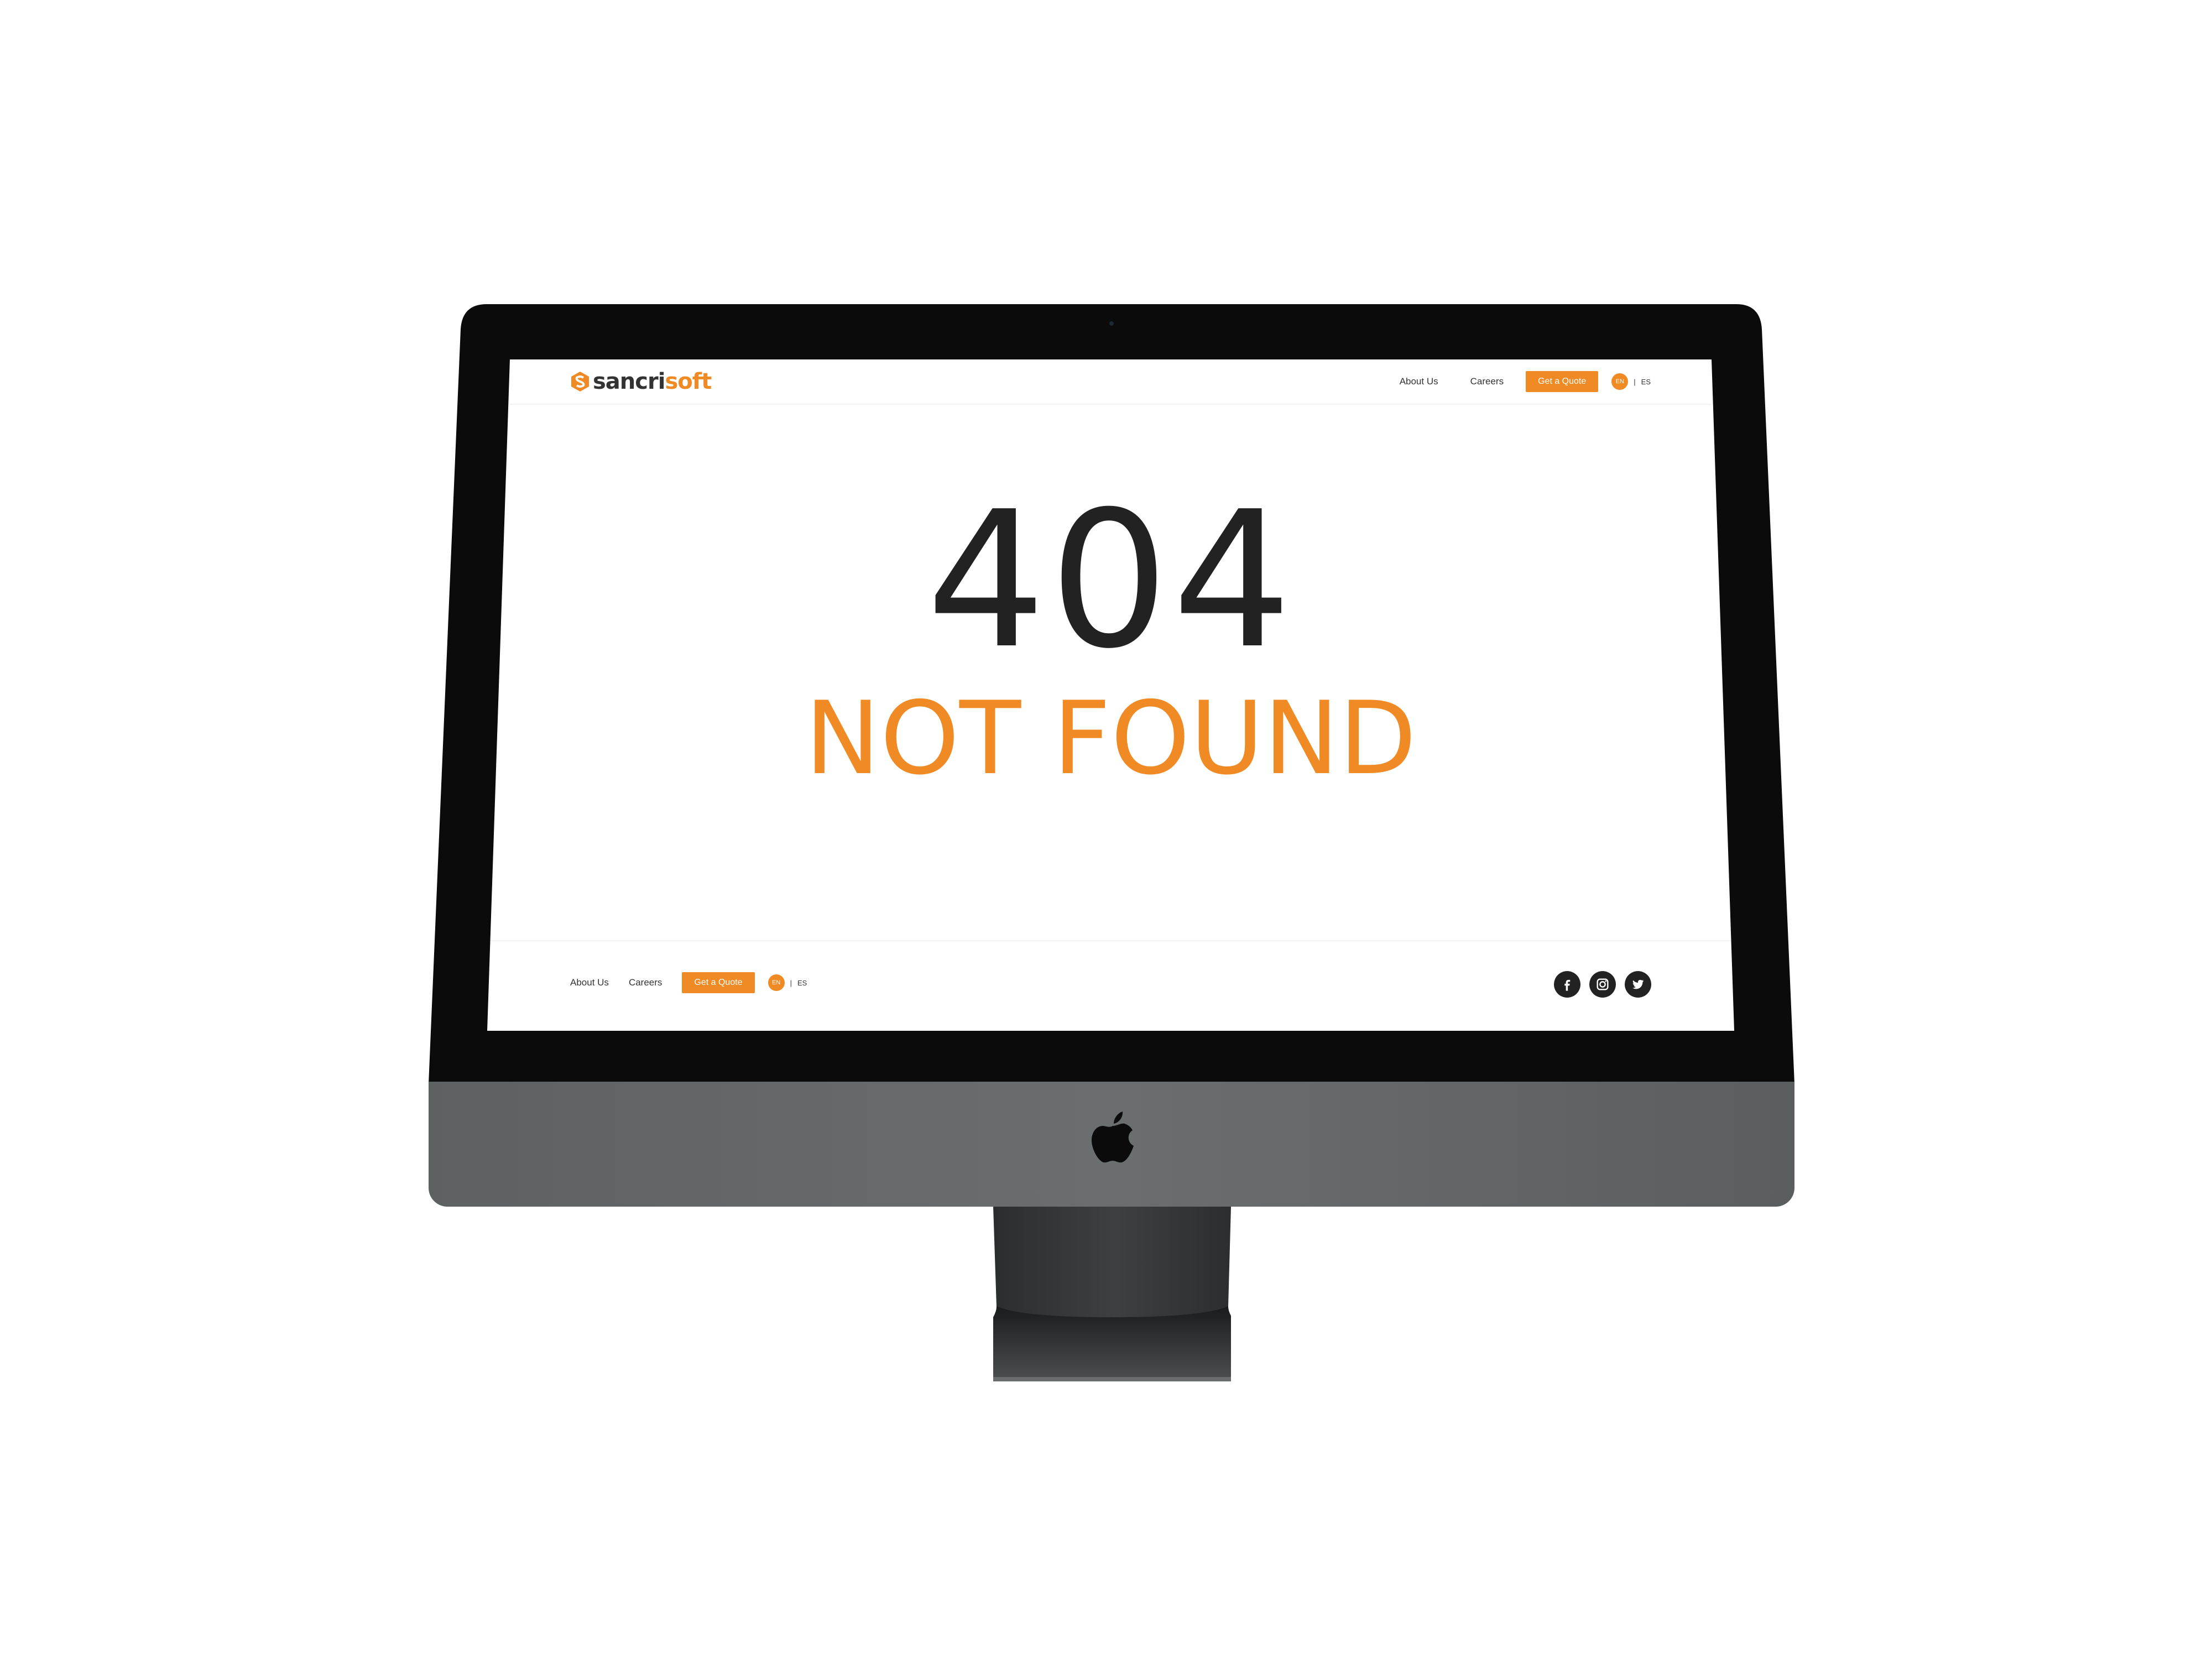 The width and height of the screenshot is (2212, 1659). Describe the element at coordinates (629, 382) in the screenshot. I see `brand-name-part1: sancri` at that location.